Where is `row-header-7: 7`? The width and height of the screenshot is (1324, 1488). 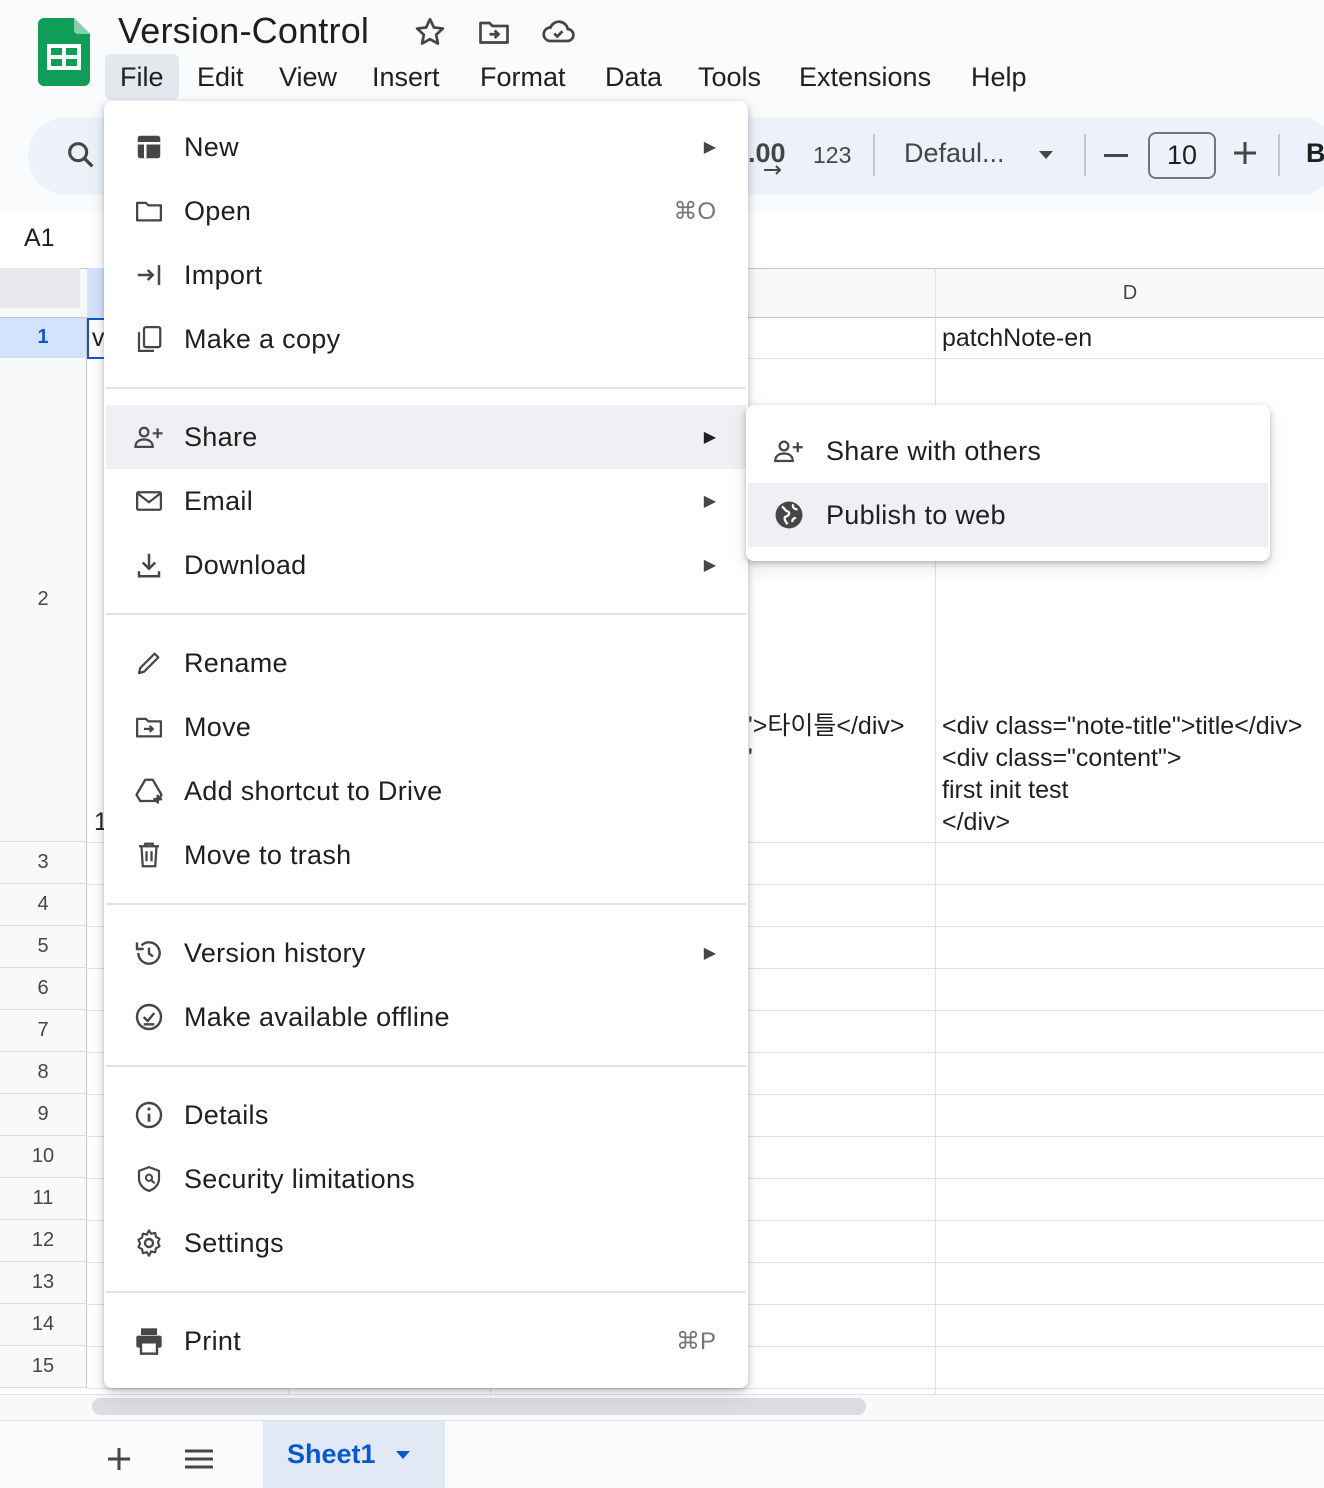
row-header-7: 7 is located at coordinates (43, 1031).